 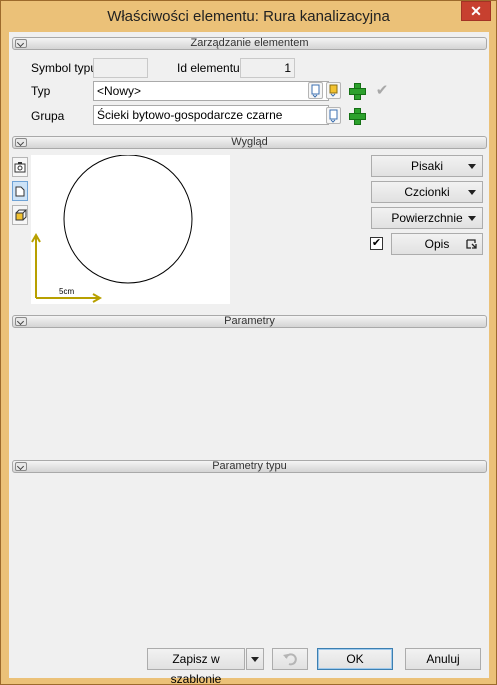 I want to click on camera-tool, so click(x=20, y=167).